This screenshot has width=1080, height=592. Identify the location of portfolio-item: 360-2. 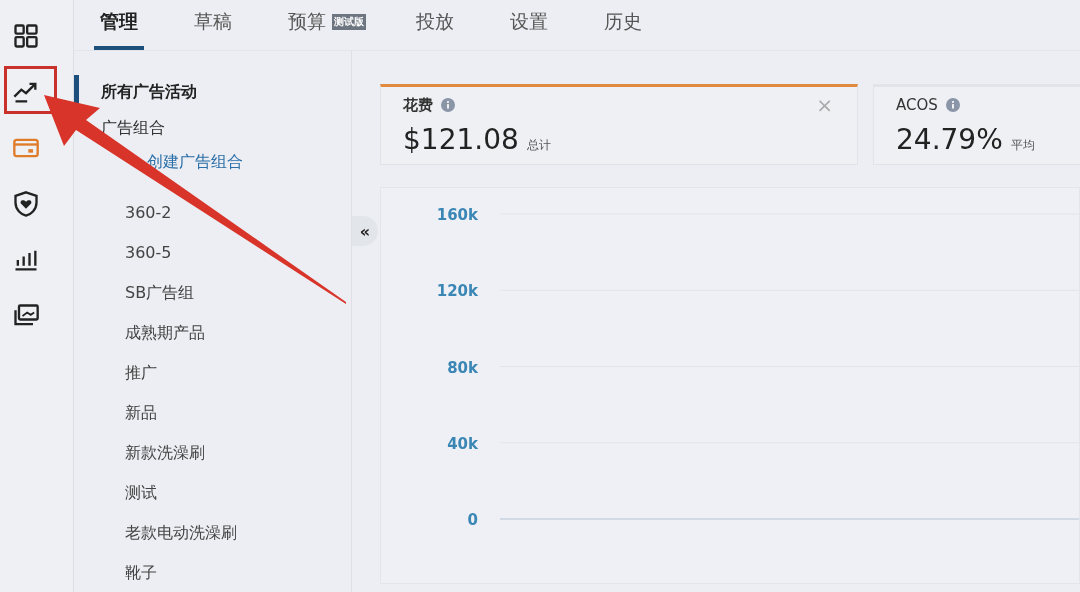
(148, 213).